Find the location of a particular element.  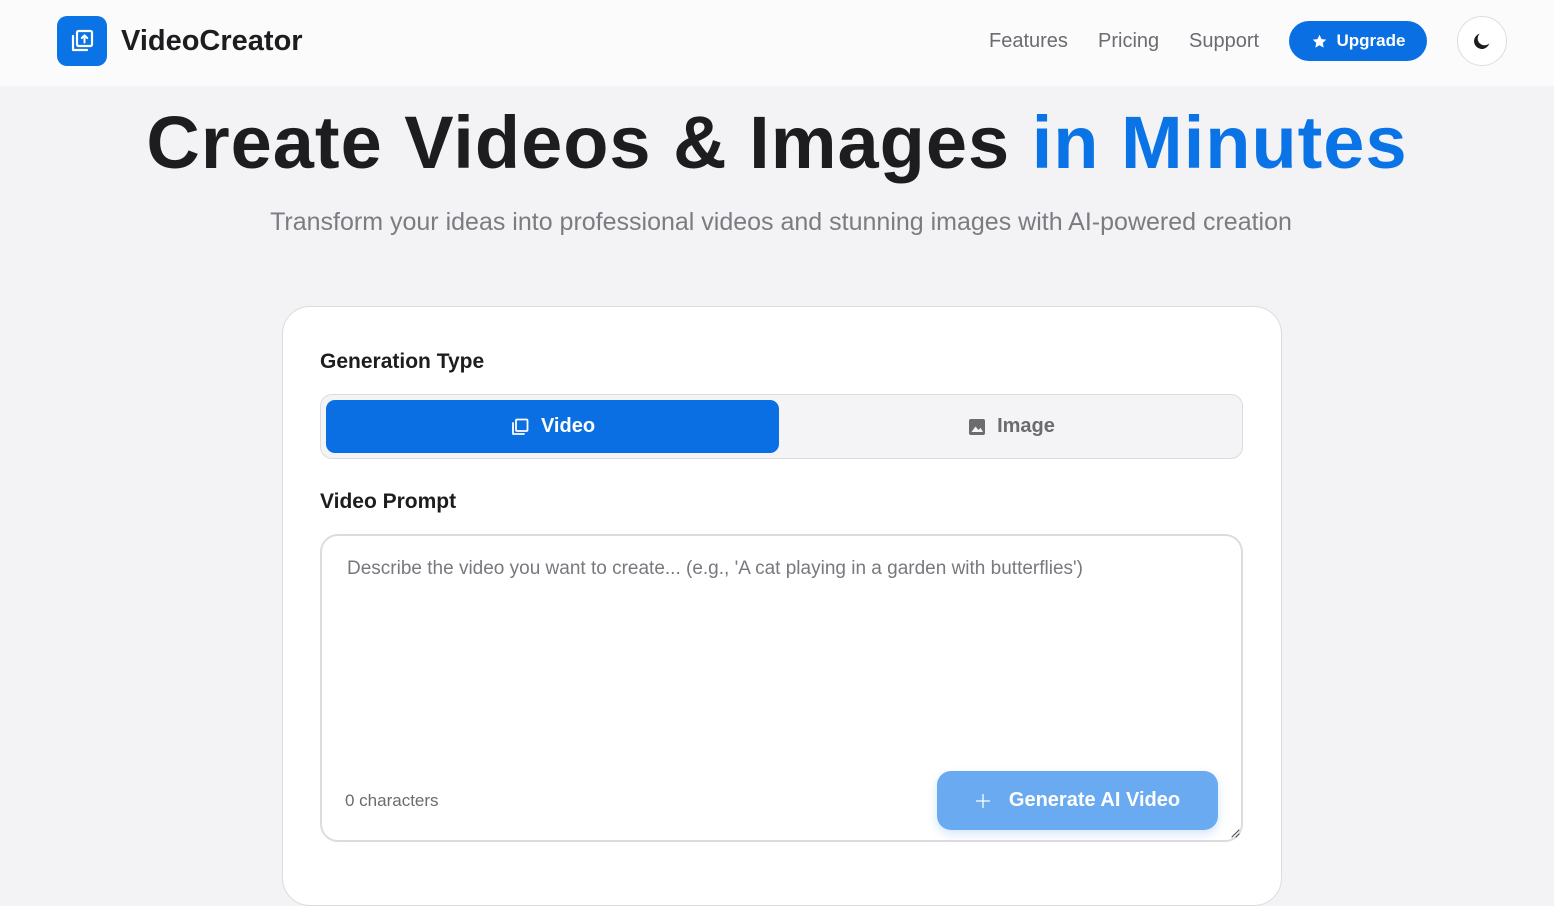

type-option-video-label: Video is located at coordinates (568, 426).